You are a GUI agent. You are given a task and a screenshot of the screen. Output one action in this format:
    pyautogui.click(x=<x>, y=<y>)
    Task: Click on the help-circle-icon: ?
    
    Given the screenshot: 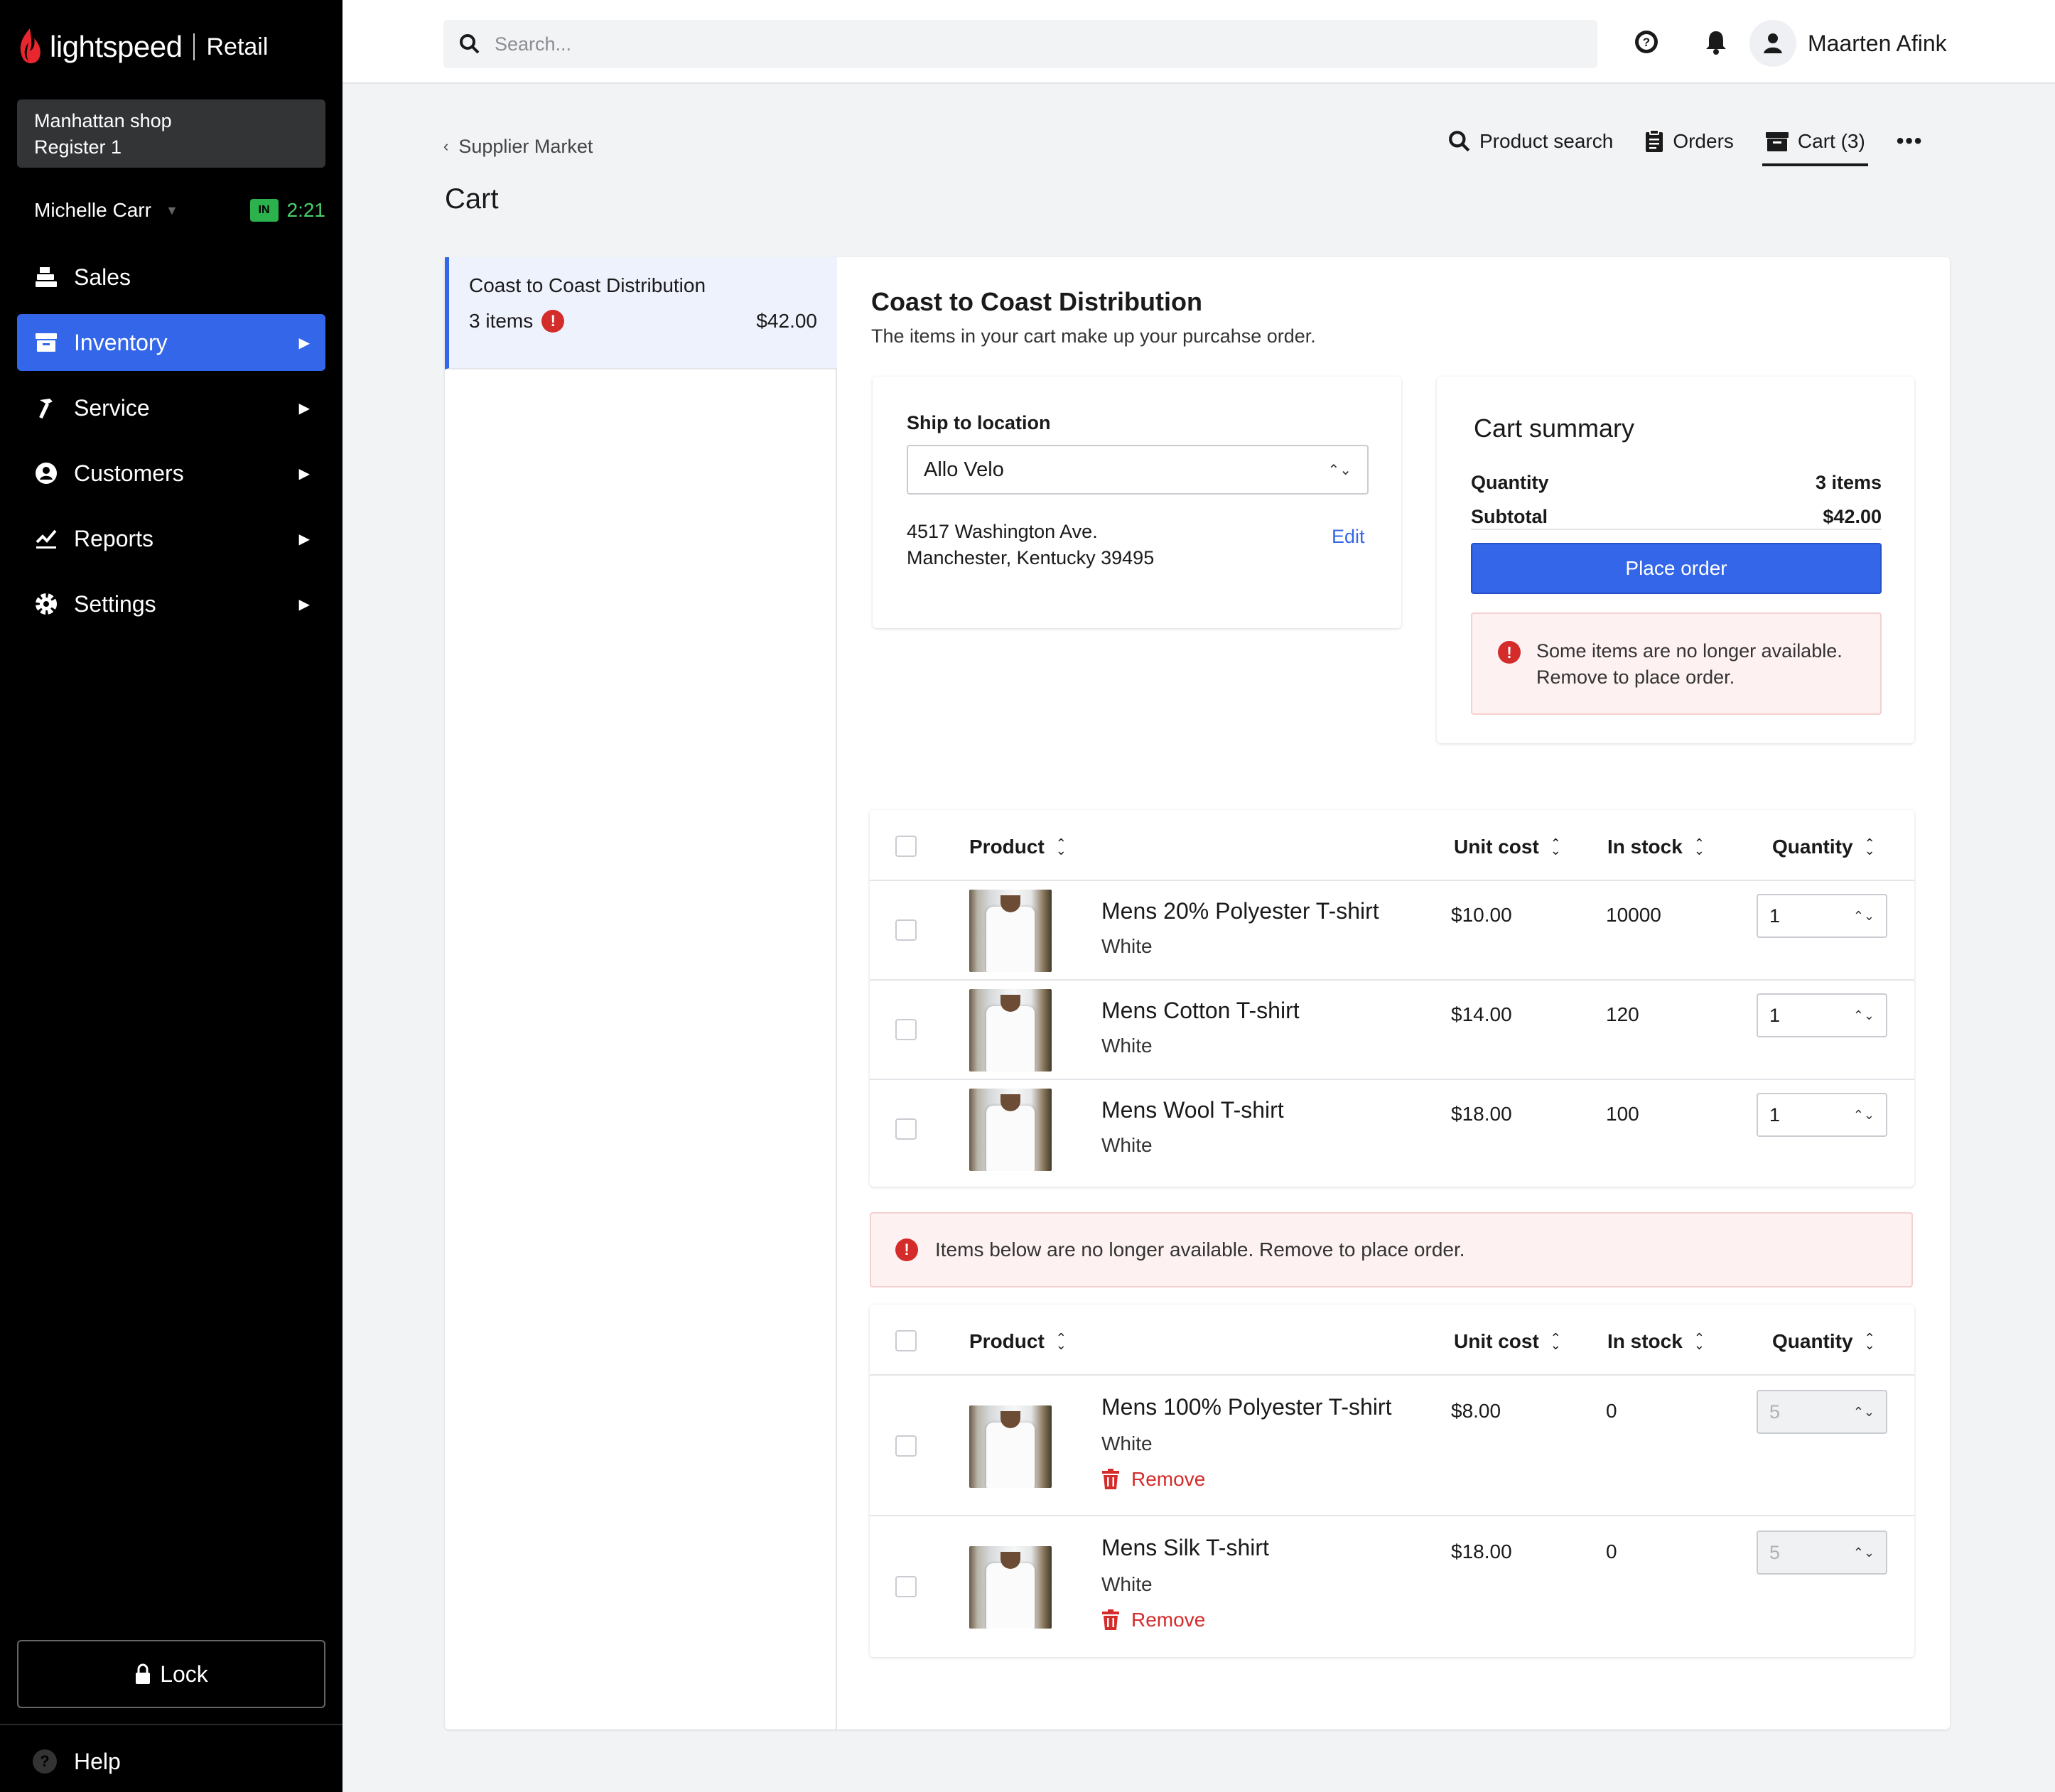 What is the action you would take?
    pyautogui.click(x=1646, y=41)
    